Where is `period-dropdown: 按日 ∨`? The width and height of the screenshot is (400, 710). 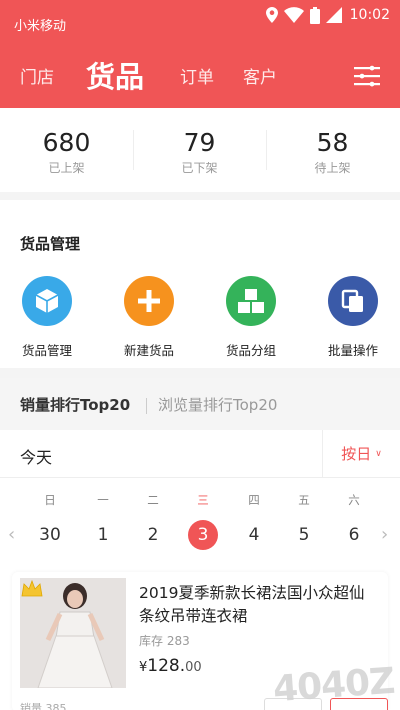
period-dropdown: 按日 ∨ is located at coordinates (361, 453).